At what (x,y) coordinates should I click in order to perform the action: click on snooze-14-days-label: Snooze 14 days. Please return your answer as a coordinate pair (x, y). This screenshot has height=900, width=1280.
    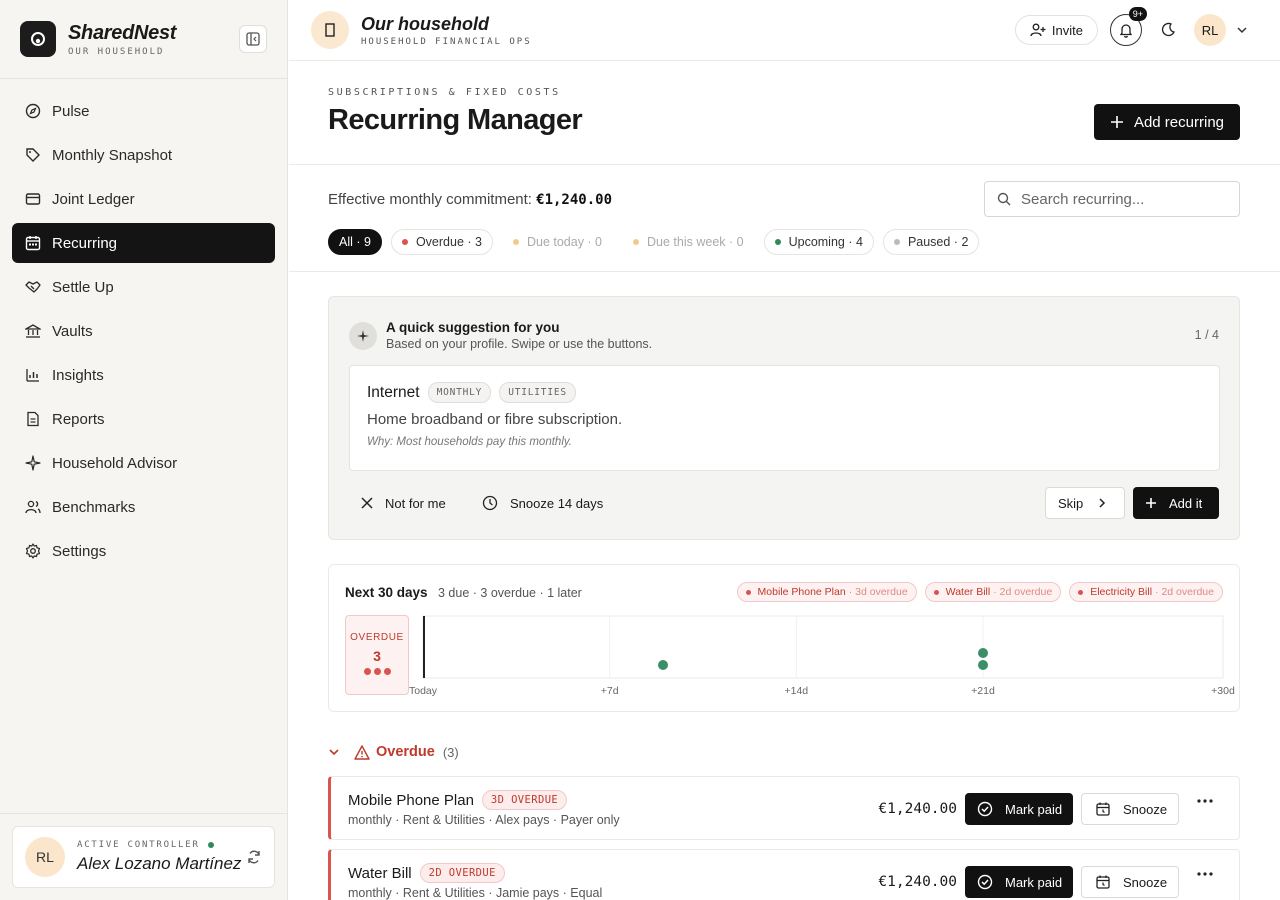
    Looking at the image, I should click on (557, 503).